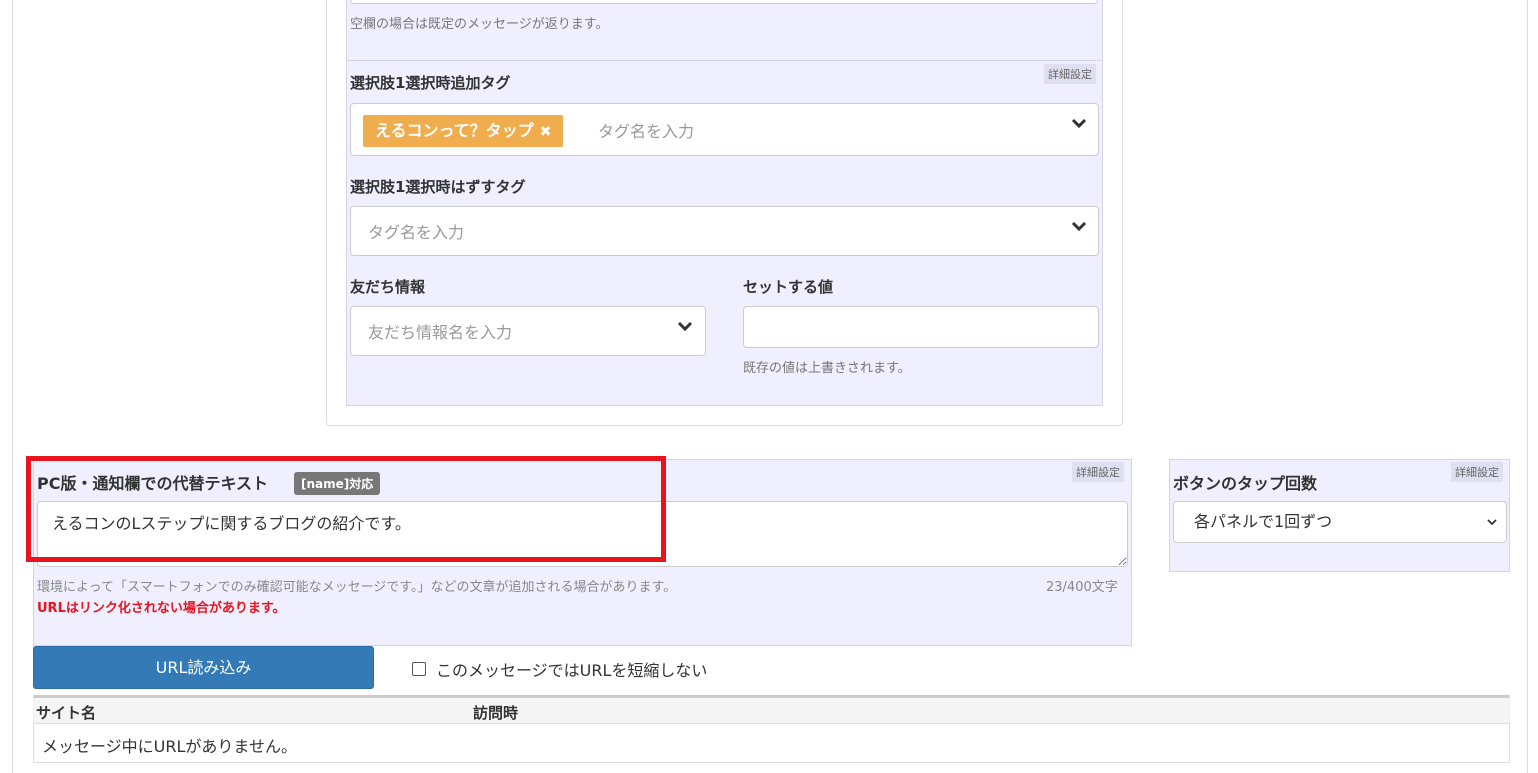 This screenshot has height=773, width=1538. Describe the element at coordinates (152, 483) in the screenshot. I see `alt-text-label: PC版・通知欄での代替テキスト` at that location.